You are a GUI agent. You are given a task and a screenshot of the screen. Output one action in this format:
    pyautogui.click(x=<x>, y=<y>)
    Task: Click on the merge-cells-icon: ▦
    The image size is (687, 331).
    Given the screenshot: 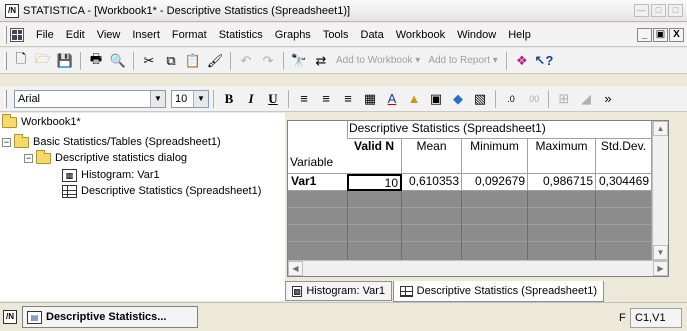 What is the action you would take?
    pyautogui.click(x=370, y=99)
    